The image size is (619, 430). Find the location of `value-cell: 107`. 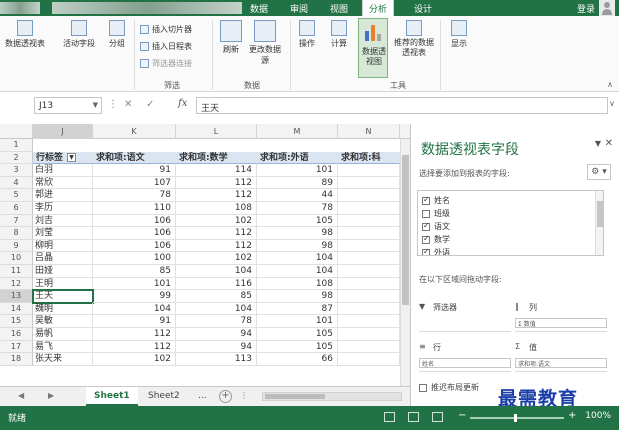

value-cell: 107 is located at coordinates (134, 183).